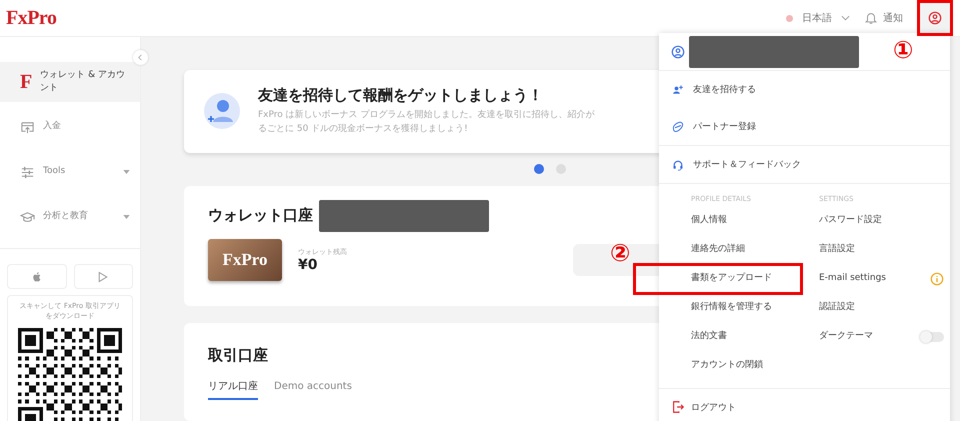  Describe the element at coordinates (852, 278) in the screenshot. I see `menu-item: E-mail settings` at that location.